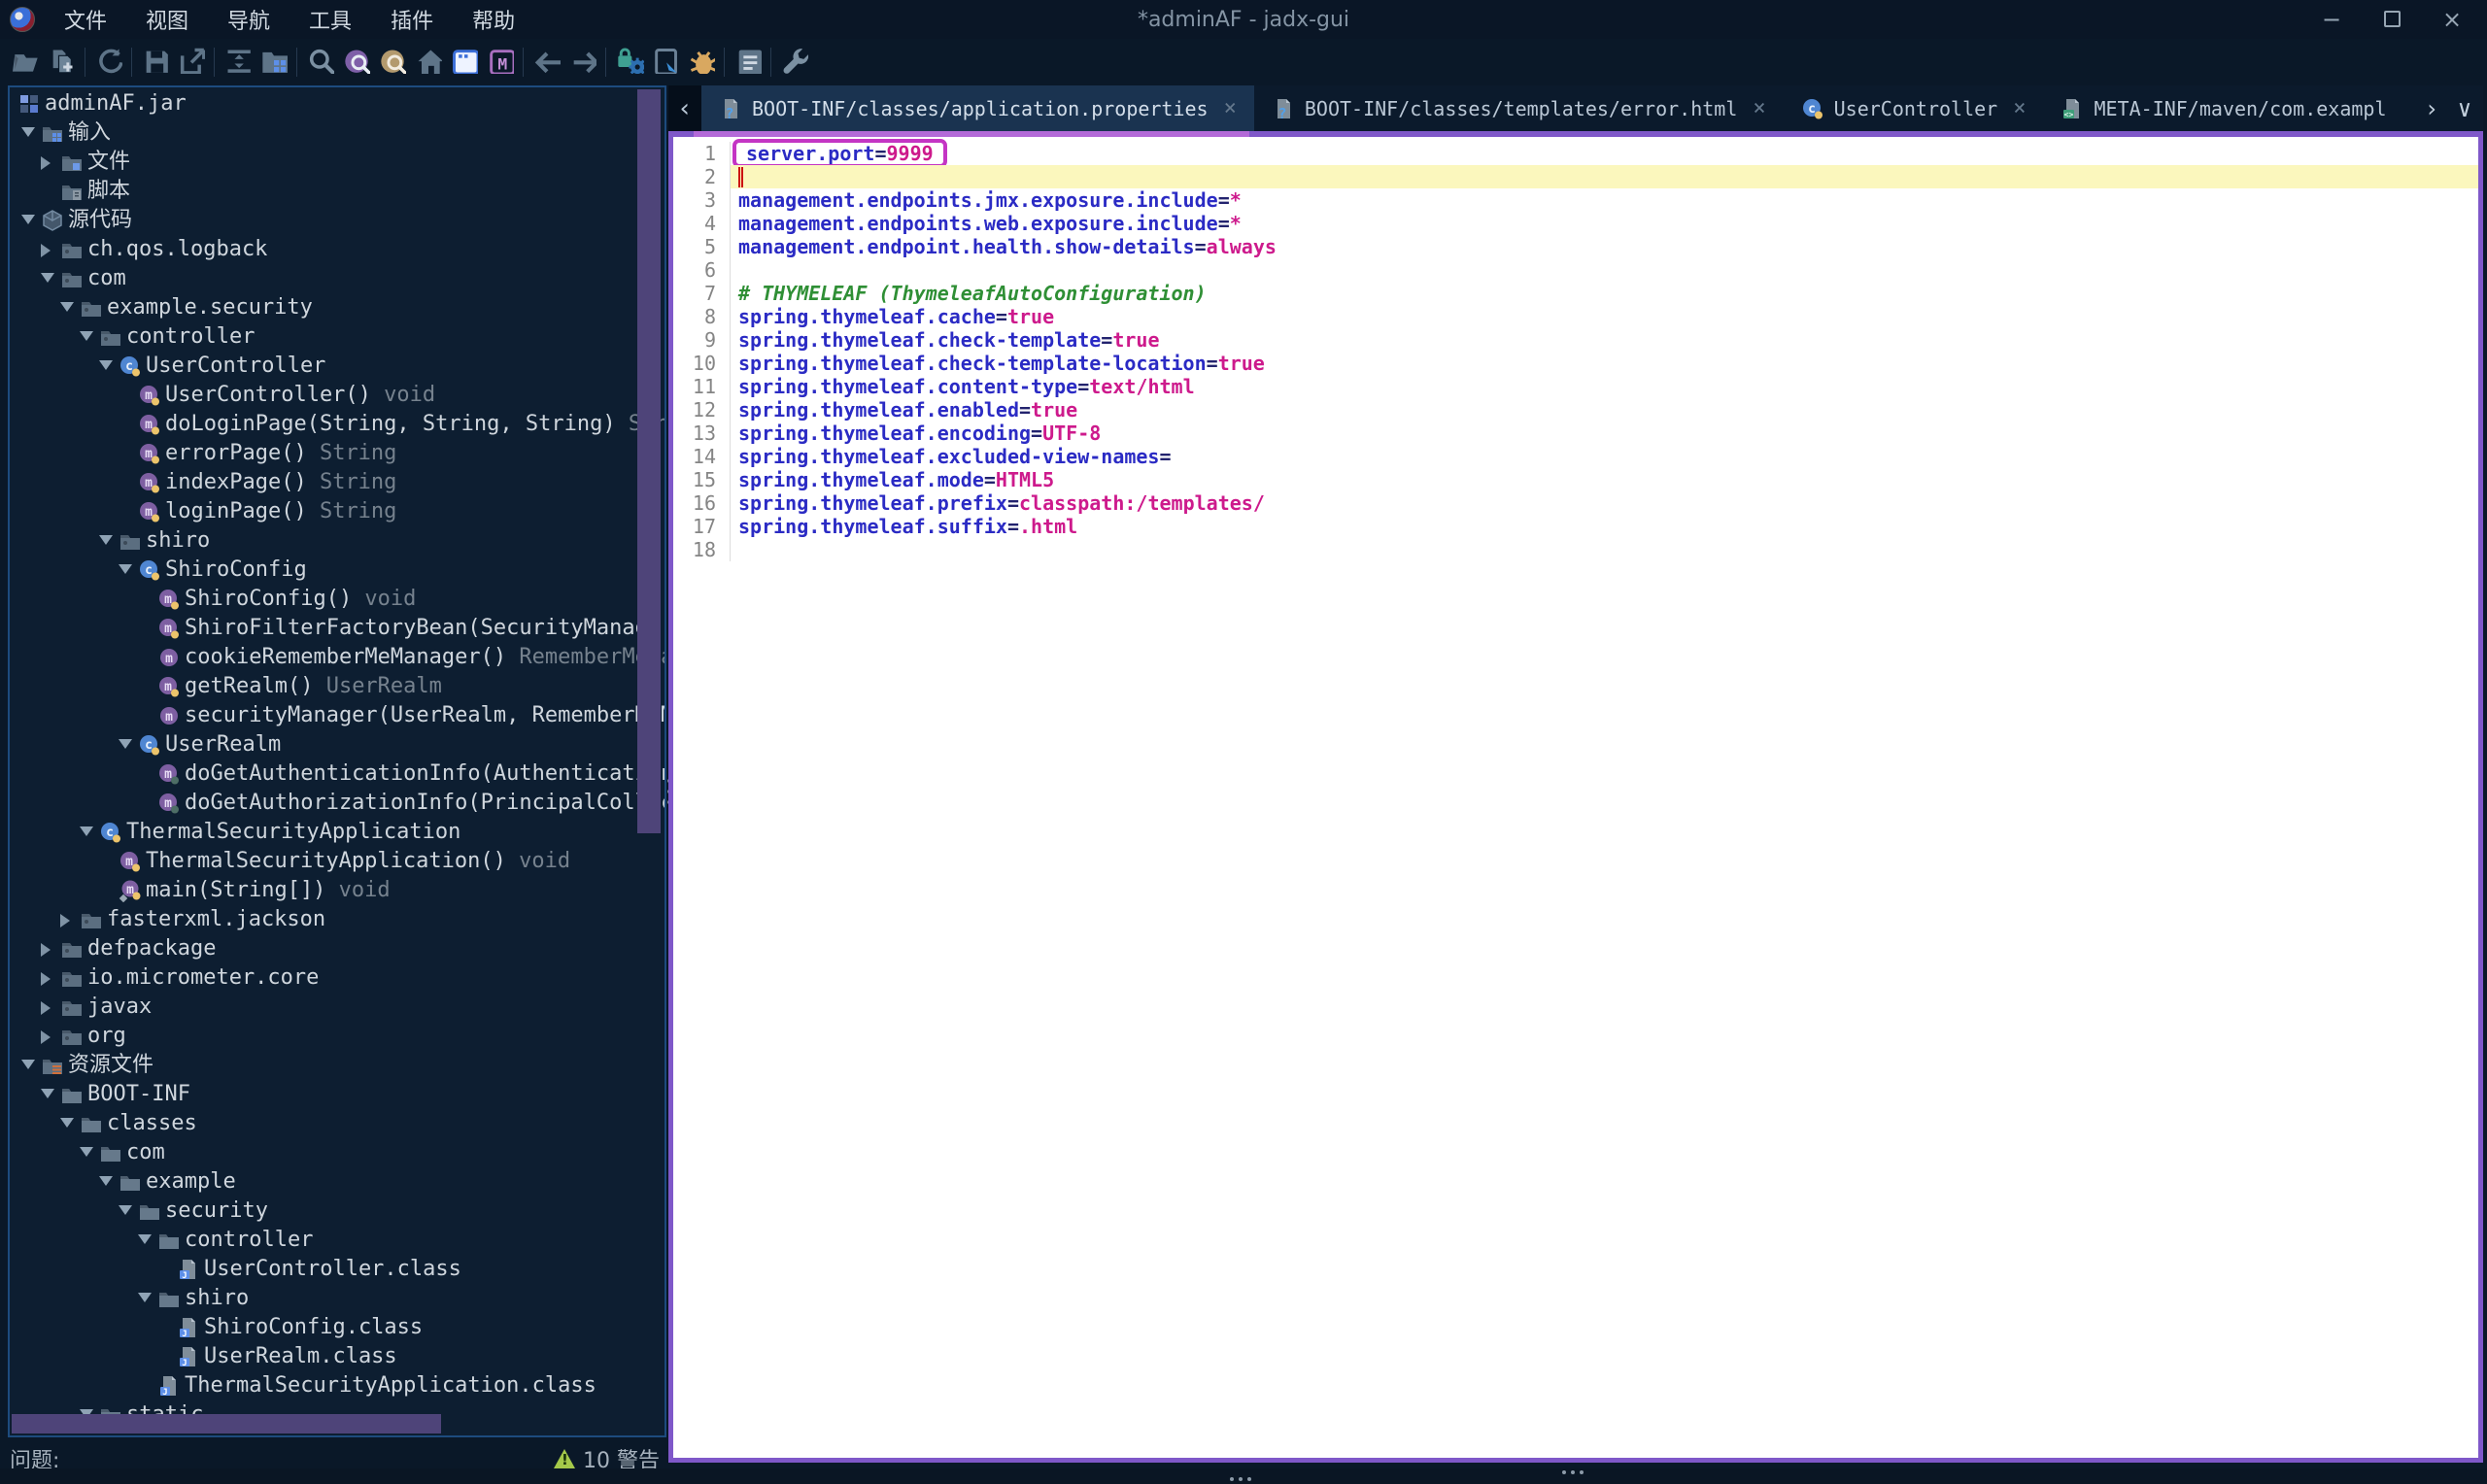  Describe the element at coordinates (794, 62) in the screenshot. I see `preferences-wrench-button` at that location.